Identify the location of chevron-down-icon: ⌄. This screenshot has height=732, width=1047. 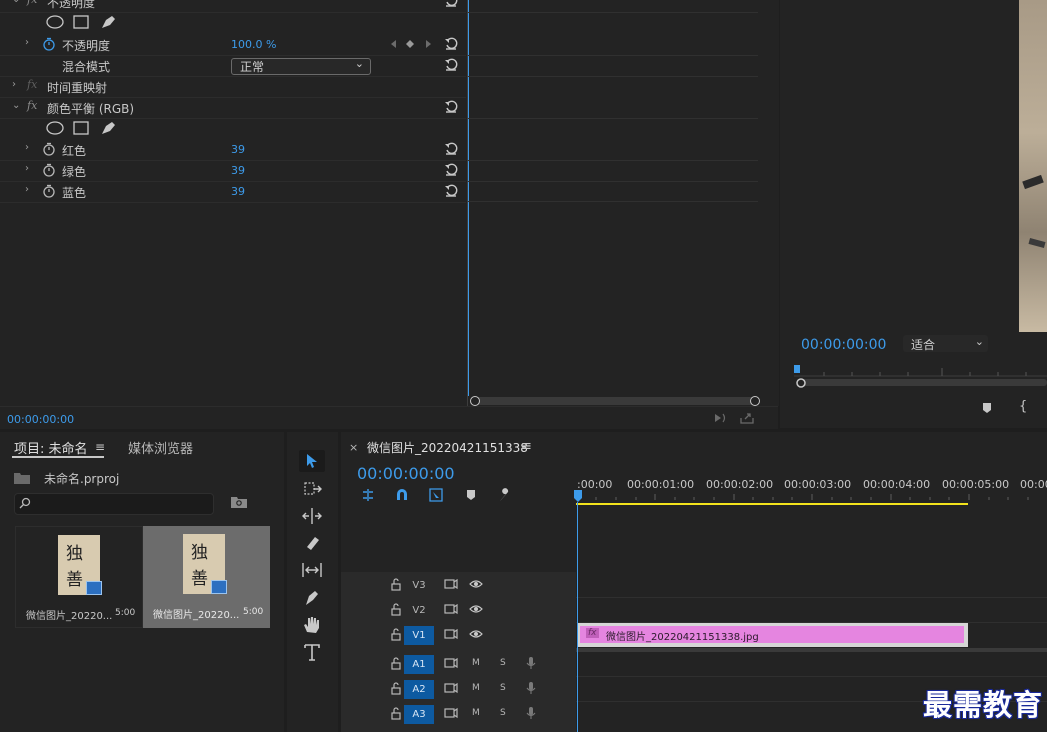
(16, 2).